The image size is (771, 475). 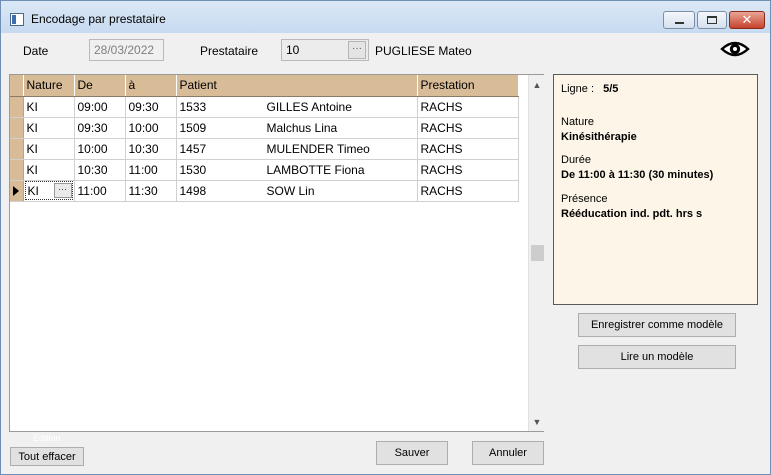 I want to click on provider-label: Prestataire, so click(x=229, y=51).